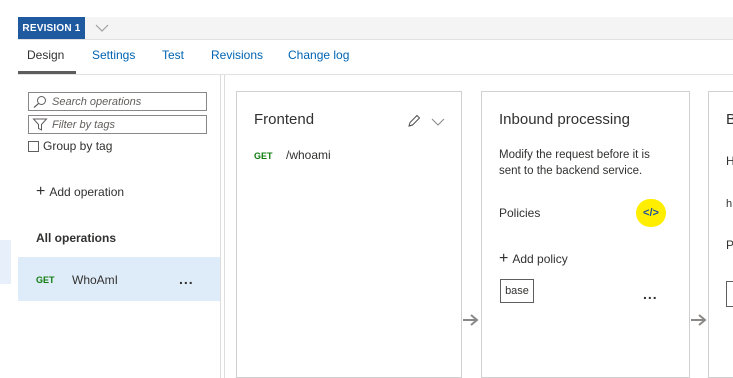 The image size is (733, 378). What do you see at coordinates (95, 280) in the screenshot?
I see `operation-name: WhoAmI` at bounding box center [95, 280].